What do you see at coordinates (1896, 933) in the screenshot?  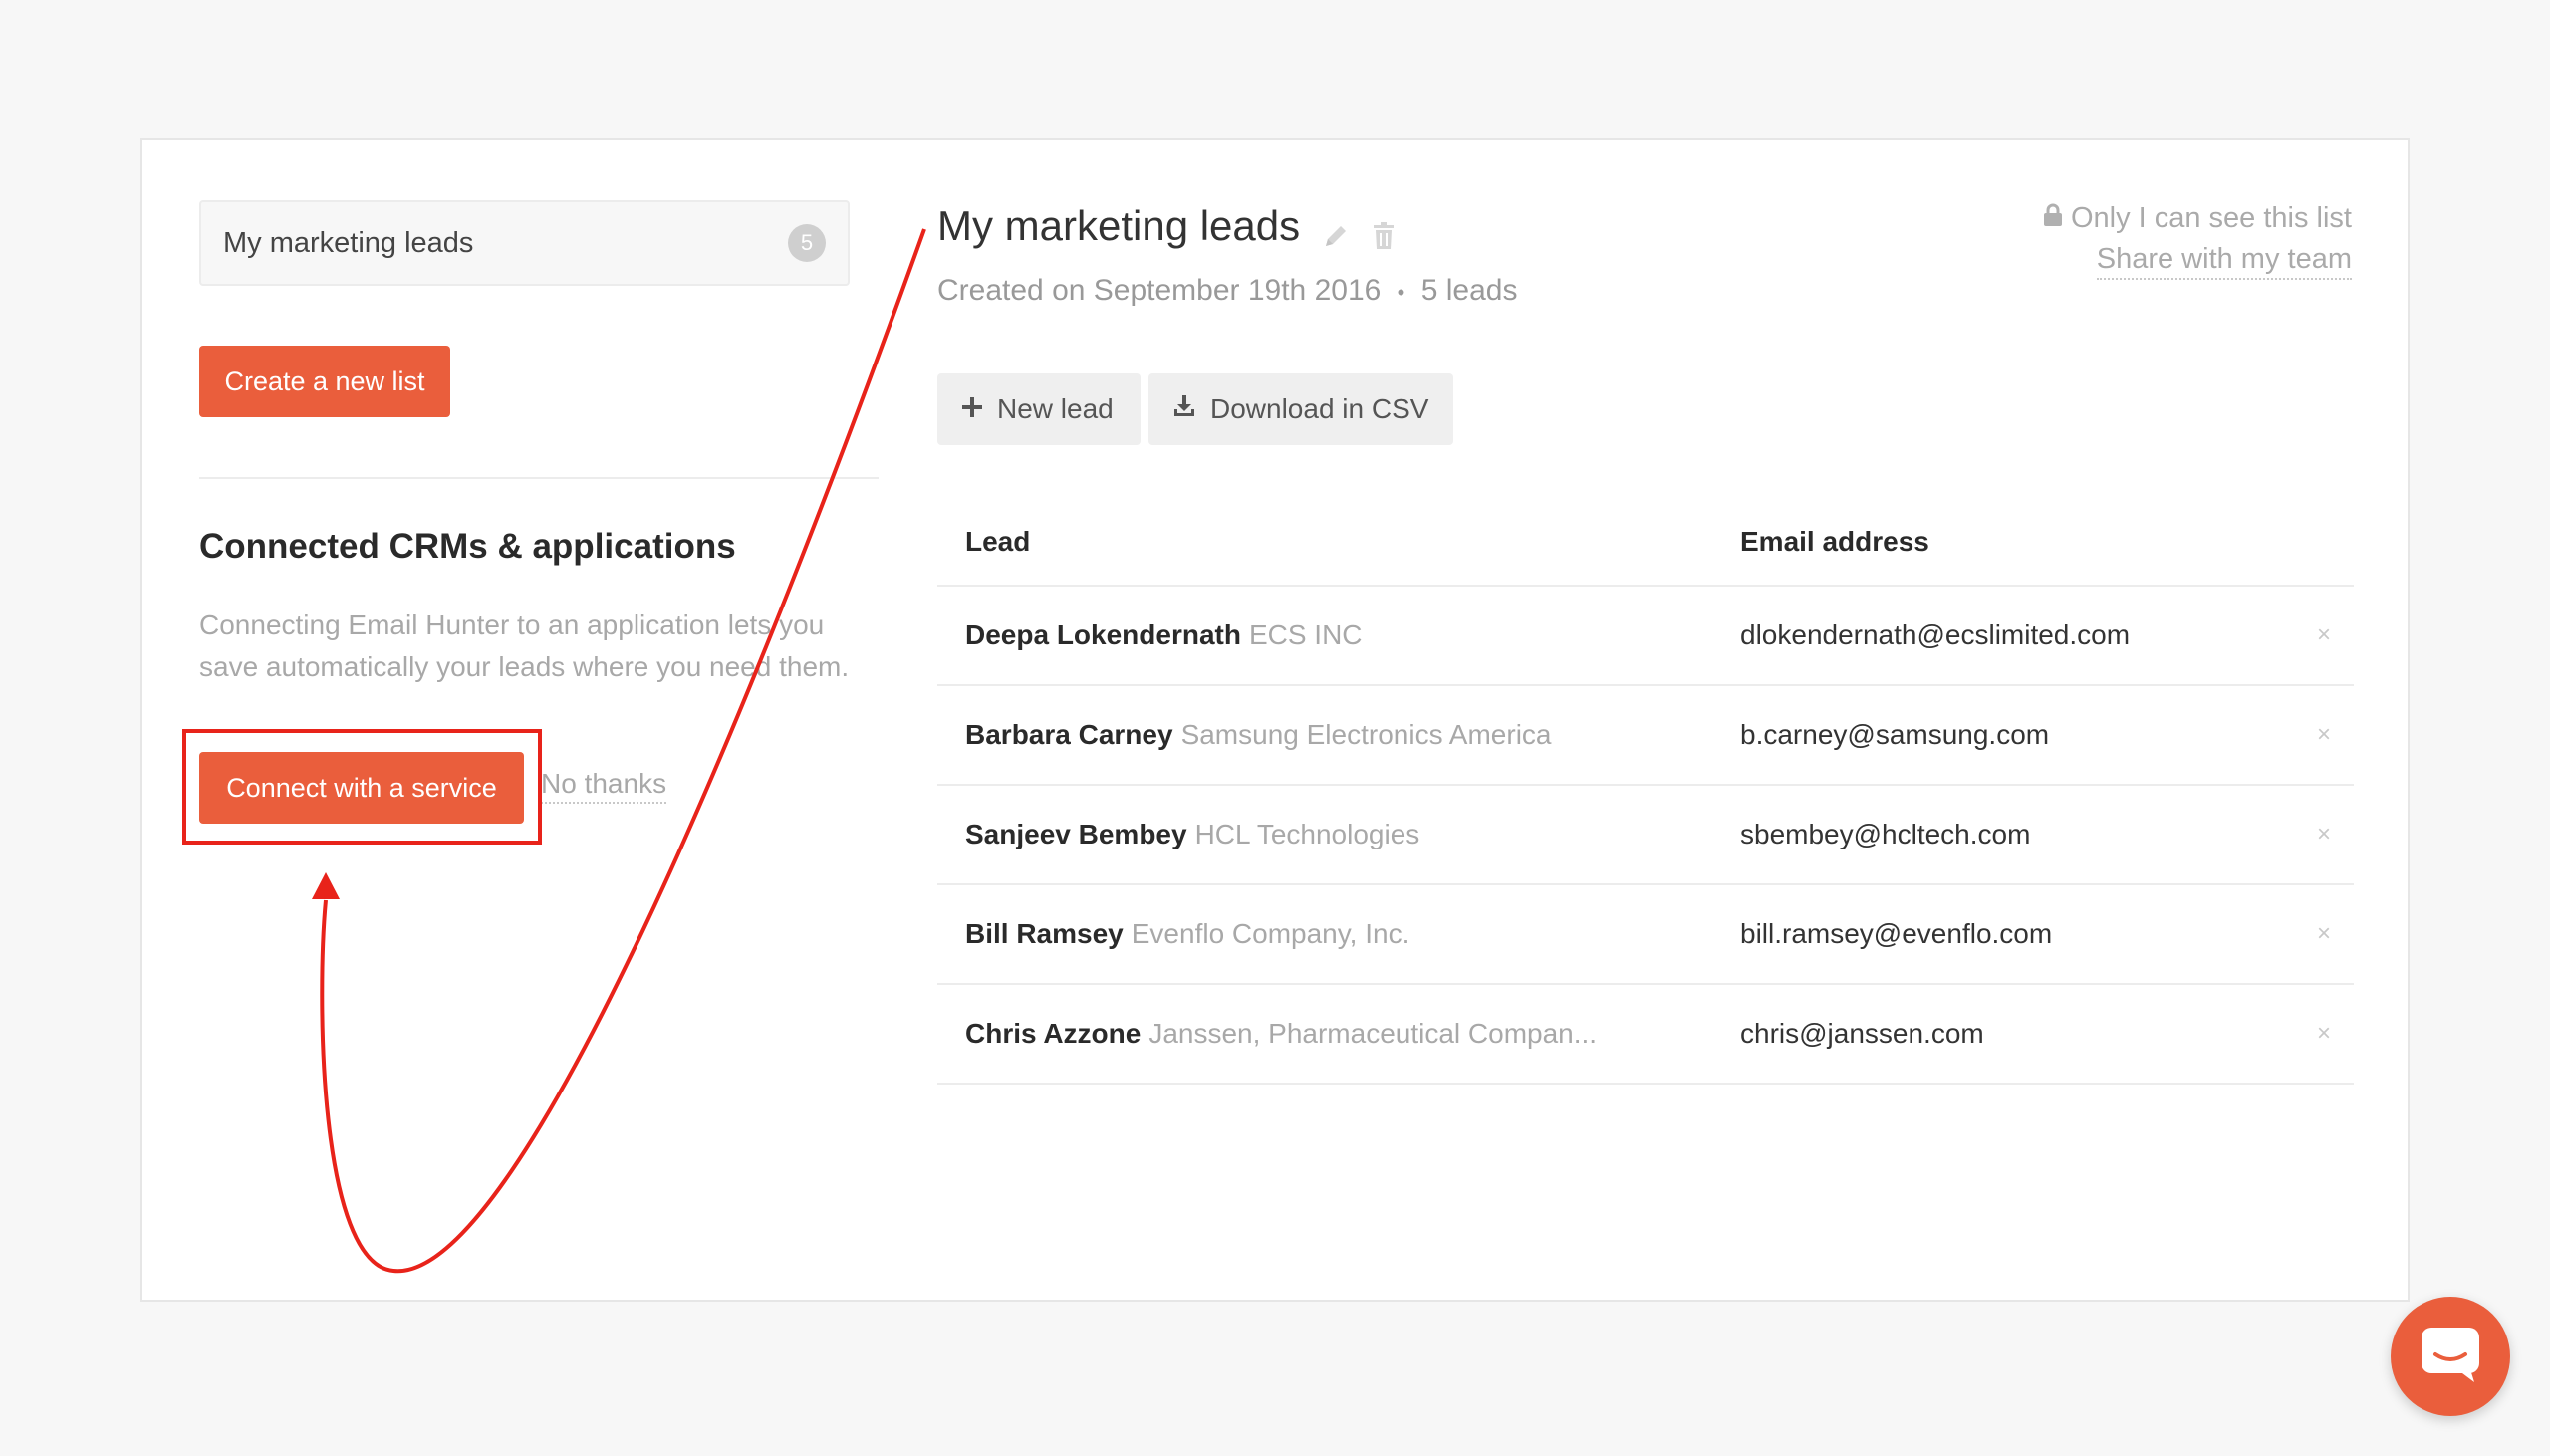 I see `lead-email: bill.ramsey@evenflo.com` at bounding box center [1896, 933].